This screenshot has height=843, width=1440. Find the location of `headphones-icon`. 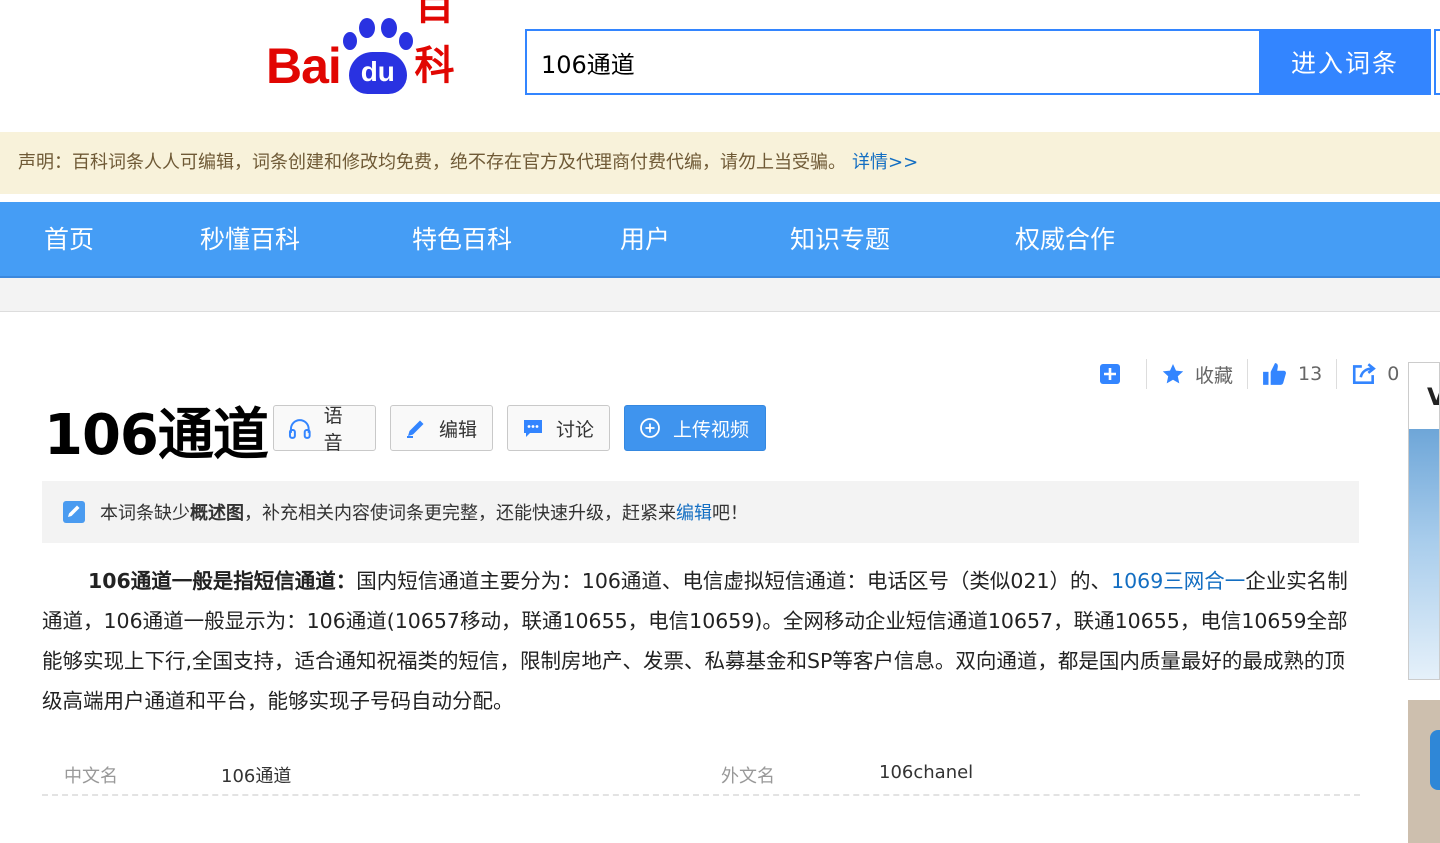

headphones-icon is located at coordinates (299, 429).